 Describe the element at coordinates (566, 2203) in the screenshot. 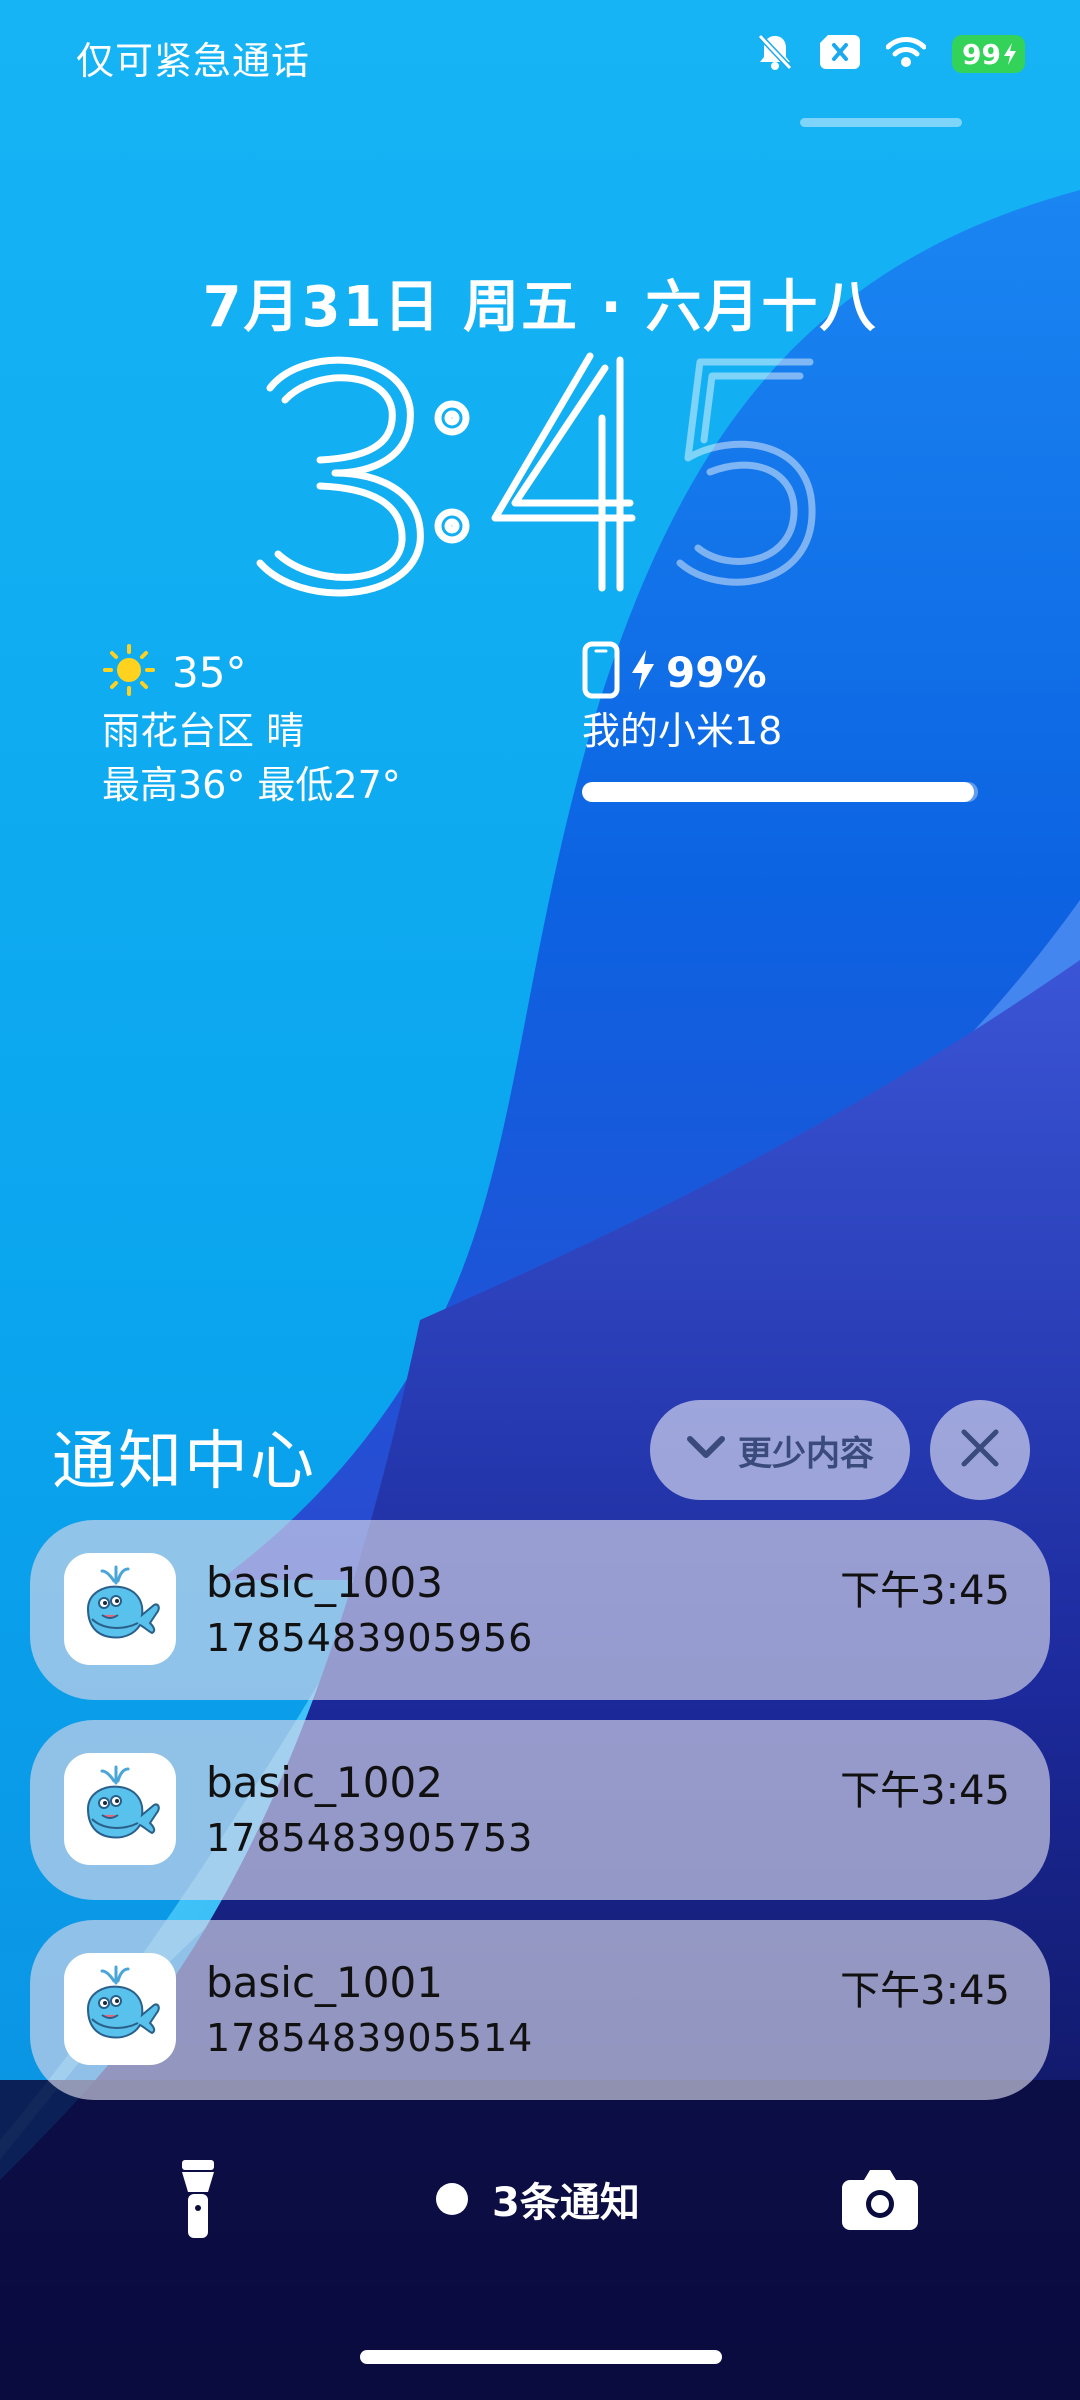

I see `notification-count-label: 3条通知` at that location.